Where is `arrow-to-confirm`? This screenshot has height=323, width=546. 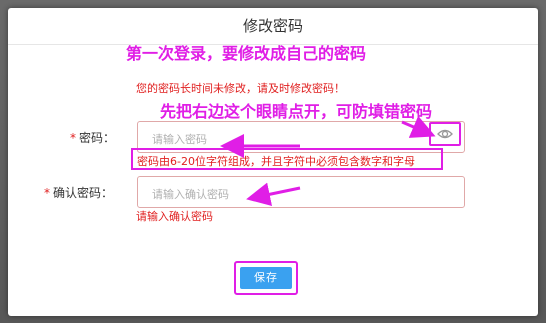 arrow-to-confirm is located at coordinates (273, 194).